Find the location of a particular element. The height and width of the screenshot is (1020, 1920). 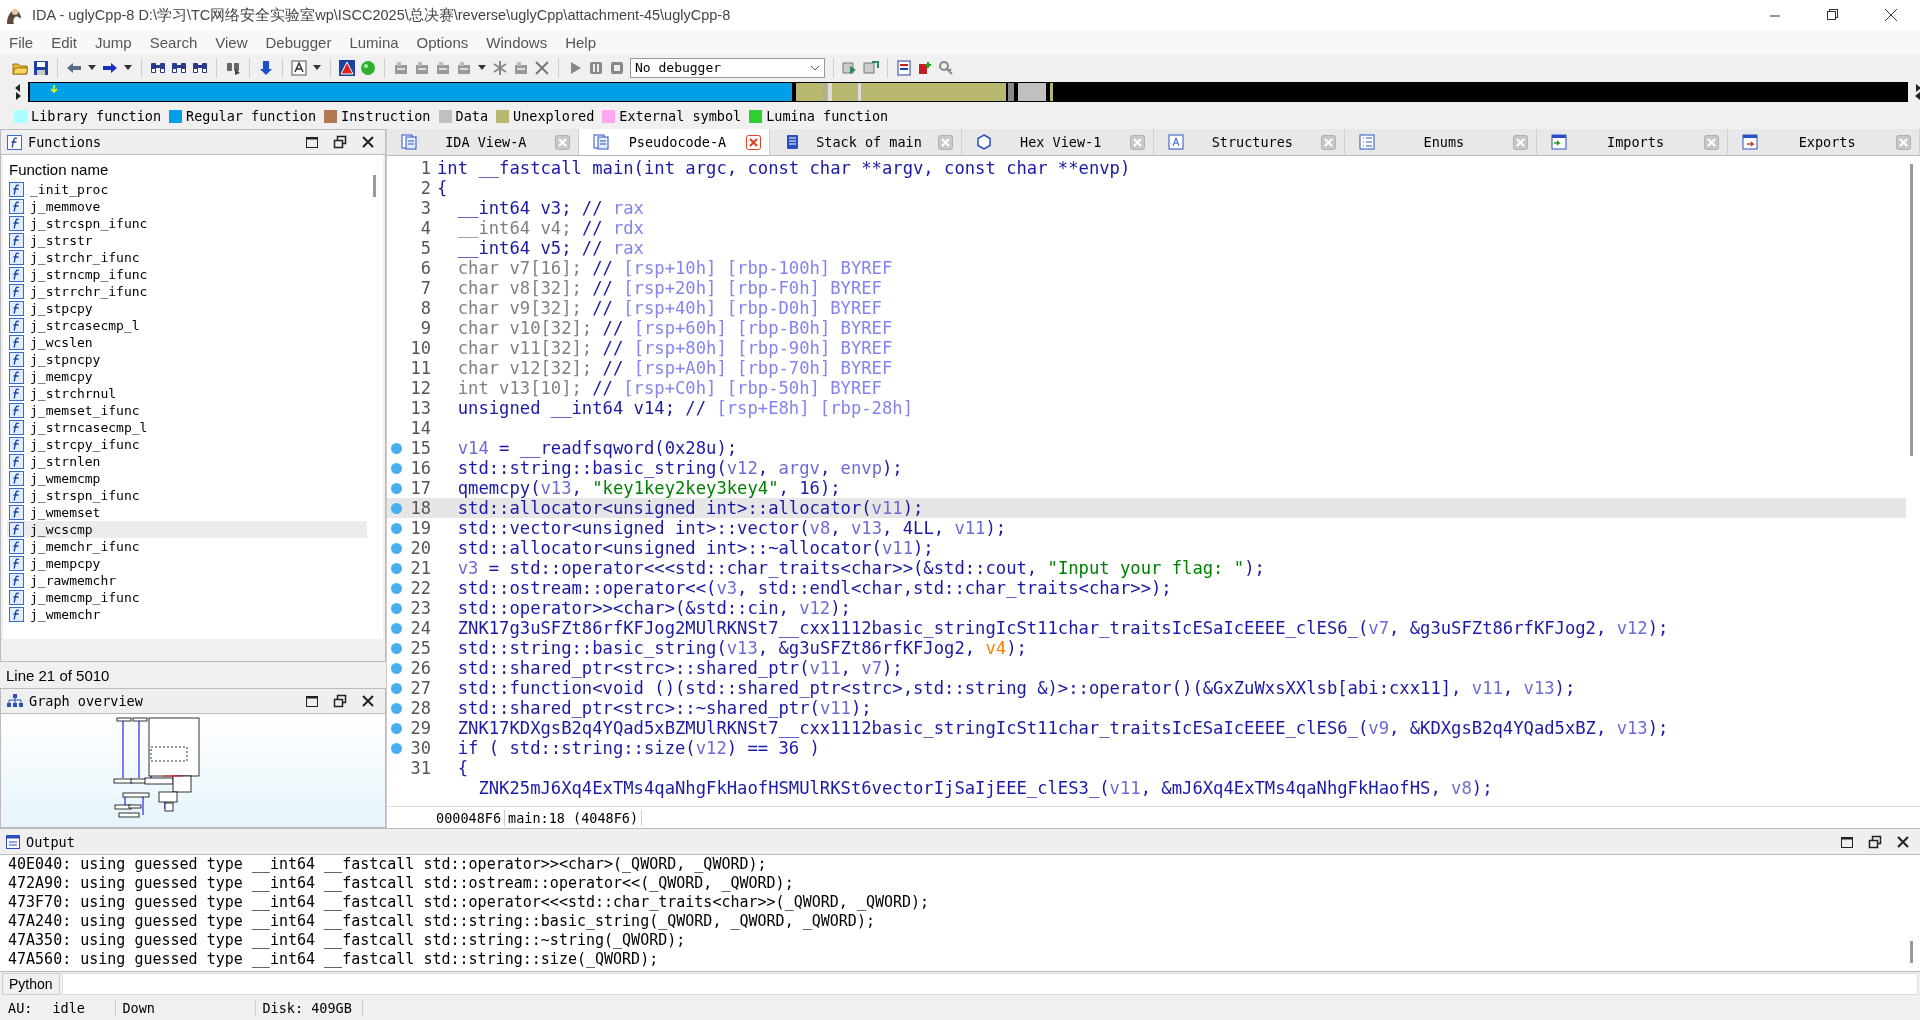

pause-icon is located at coordinates (596, 67).